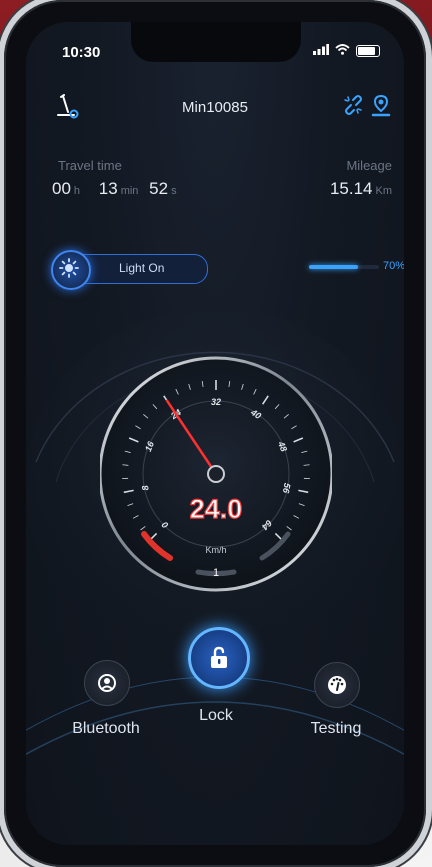 Image resolution: width=432 pixels, height=867 pixels. I want to click on notch, so click(216, 42).